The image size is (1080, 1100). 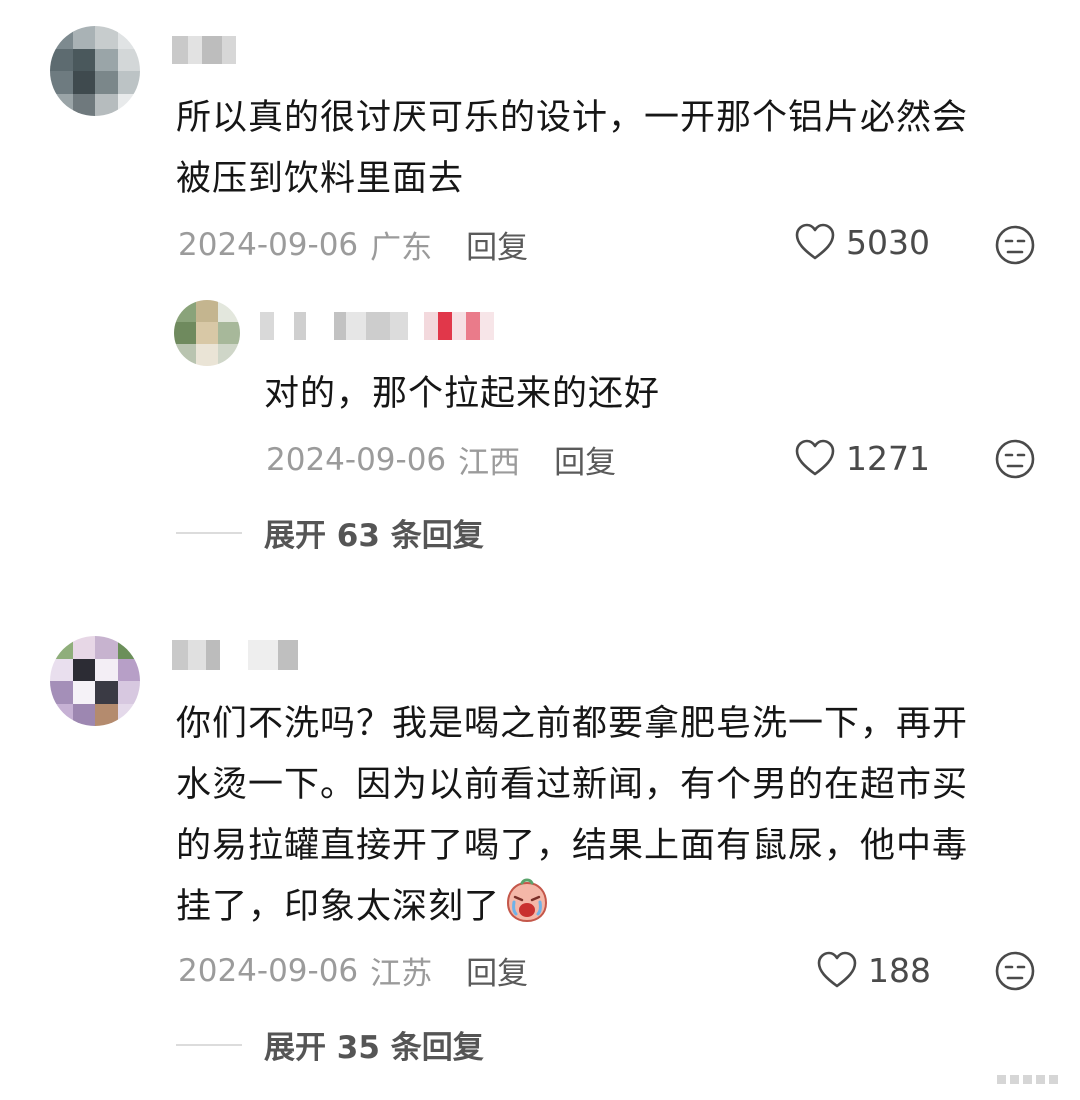 What do you see at coordinates (572, 846) in the screenshot?
I see `comment-line: 的易拉罐直接开了喝了，结果上面有鼠尿，他中毒` at bounding box center [572, 846].